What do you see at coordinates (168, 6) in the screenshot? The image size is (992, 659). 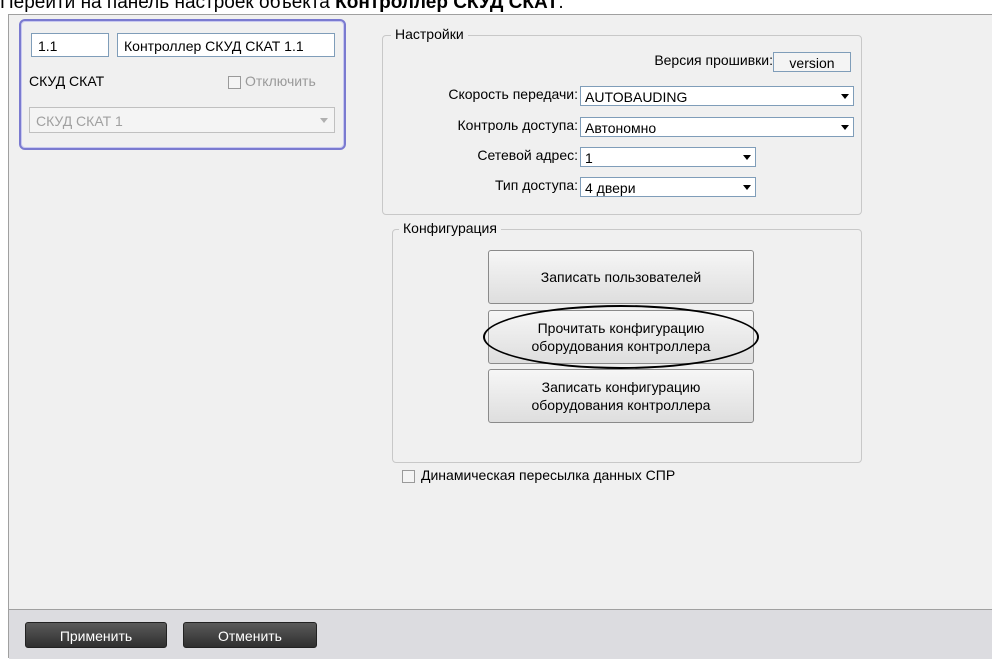 I see `caption-prefix: Перейти на панель настроек объекта` at bounding box center [168, 6].